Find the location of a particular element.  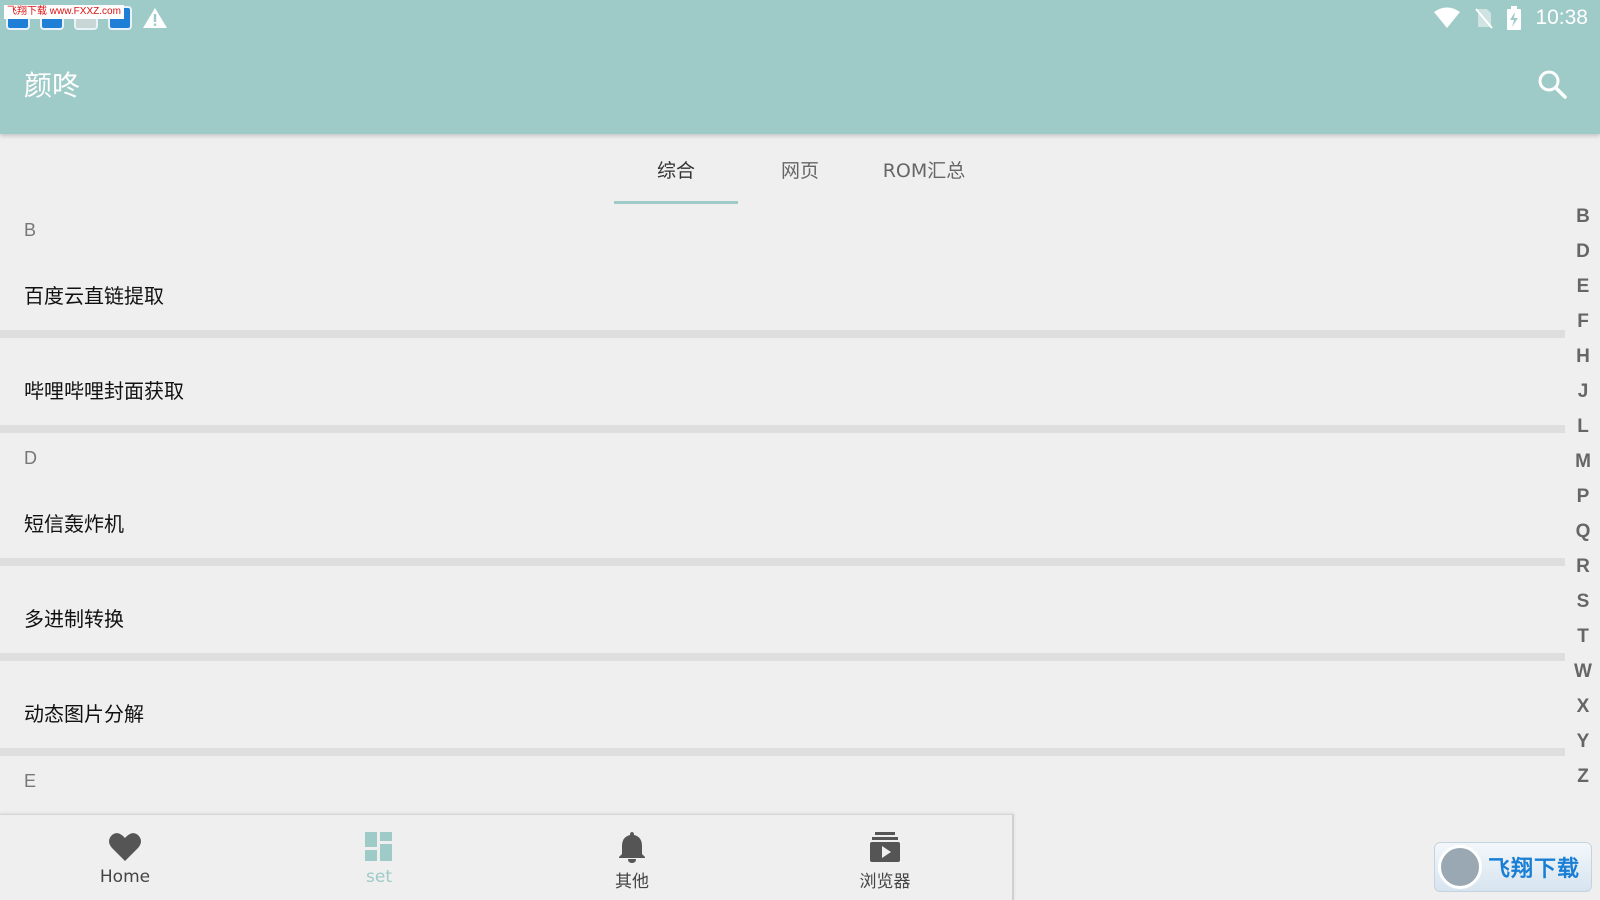

nav-set: set is located at coordinates (379, 857).